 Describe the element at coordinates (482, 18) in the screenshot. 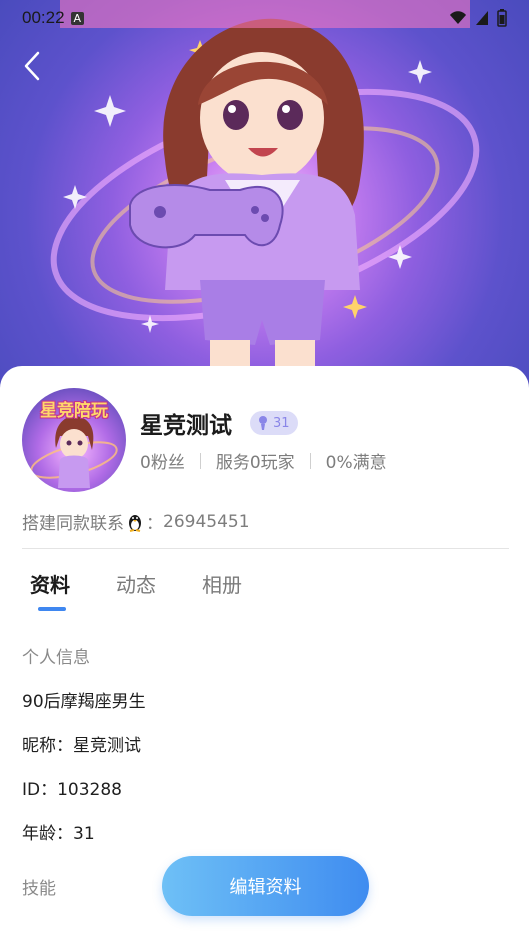

I see `signal-icon` at that location.